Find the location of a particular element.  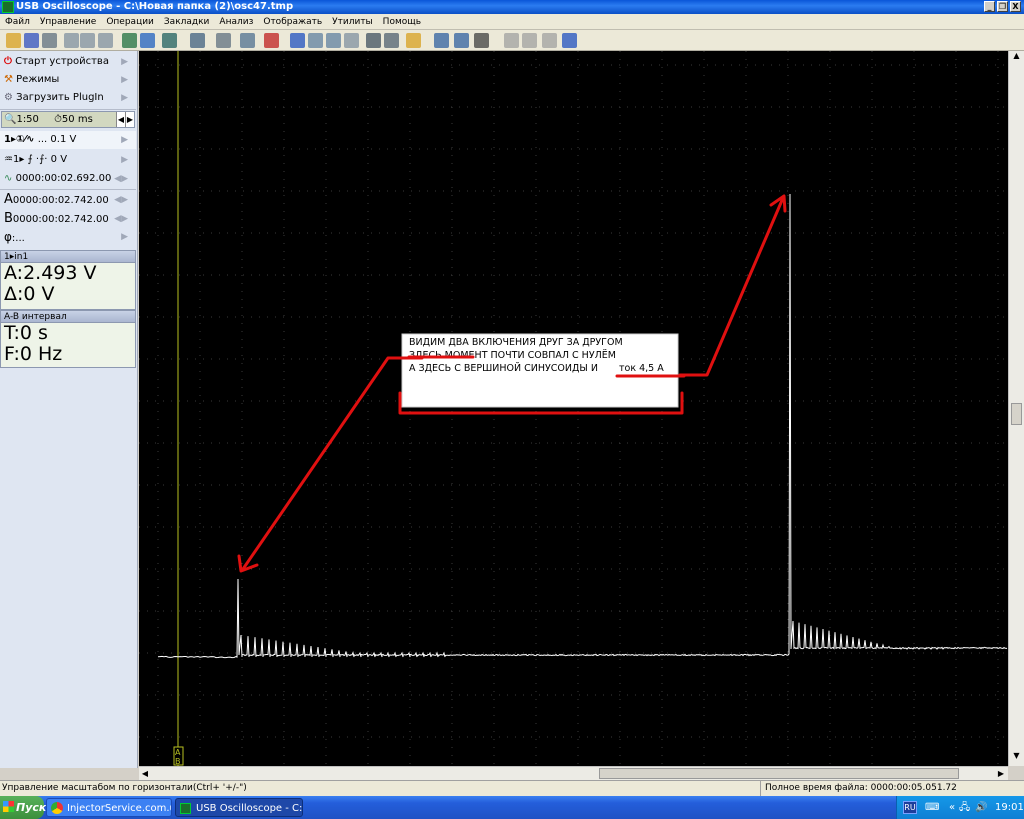

period-value: T:0 s is located at coordinates (68, 333).